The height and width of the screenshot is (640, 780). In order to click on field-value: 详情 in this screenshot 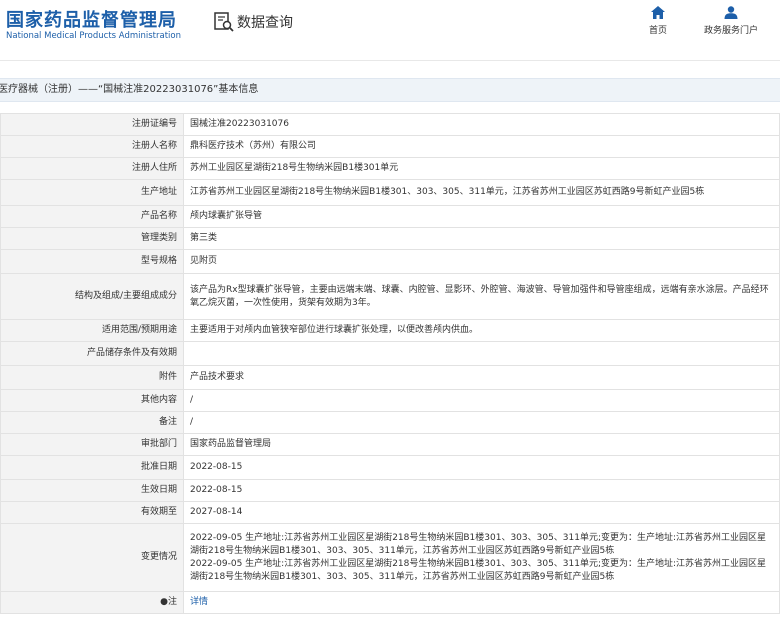, I will do `click(481, 602)`.